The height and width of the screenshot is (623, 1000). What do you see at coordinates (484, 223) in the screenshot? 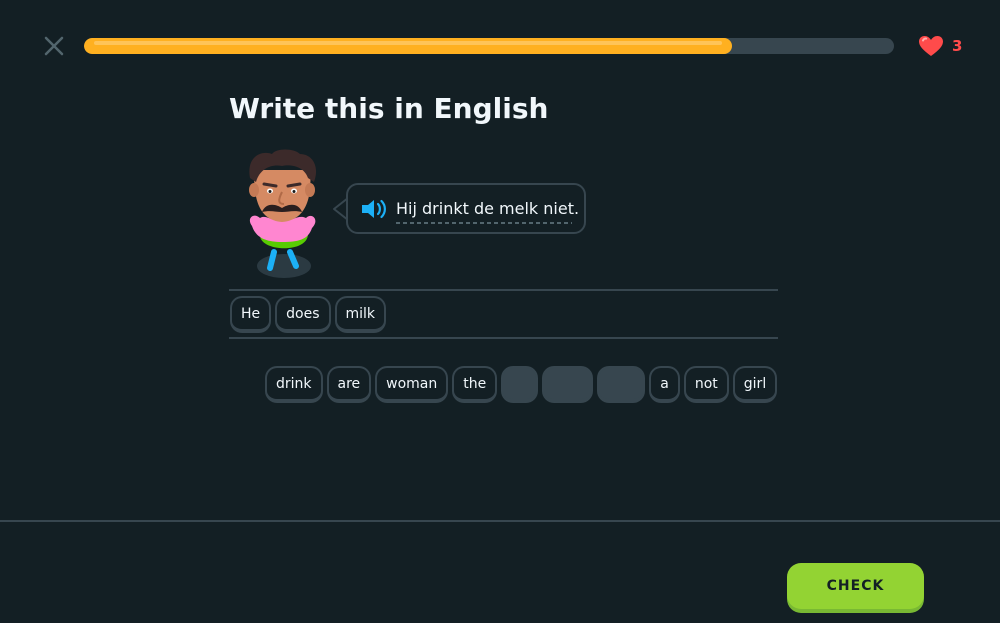
I see `prompt-underline` at bounding box center [484, 223].